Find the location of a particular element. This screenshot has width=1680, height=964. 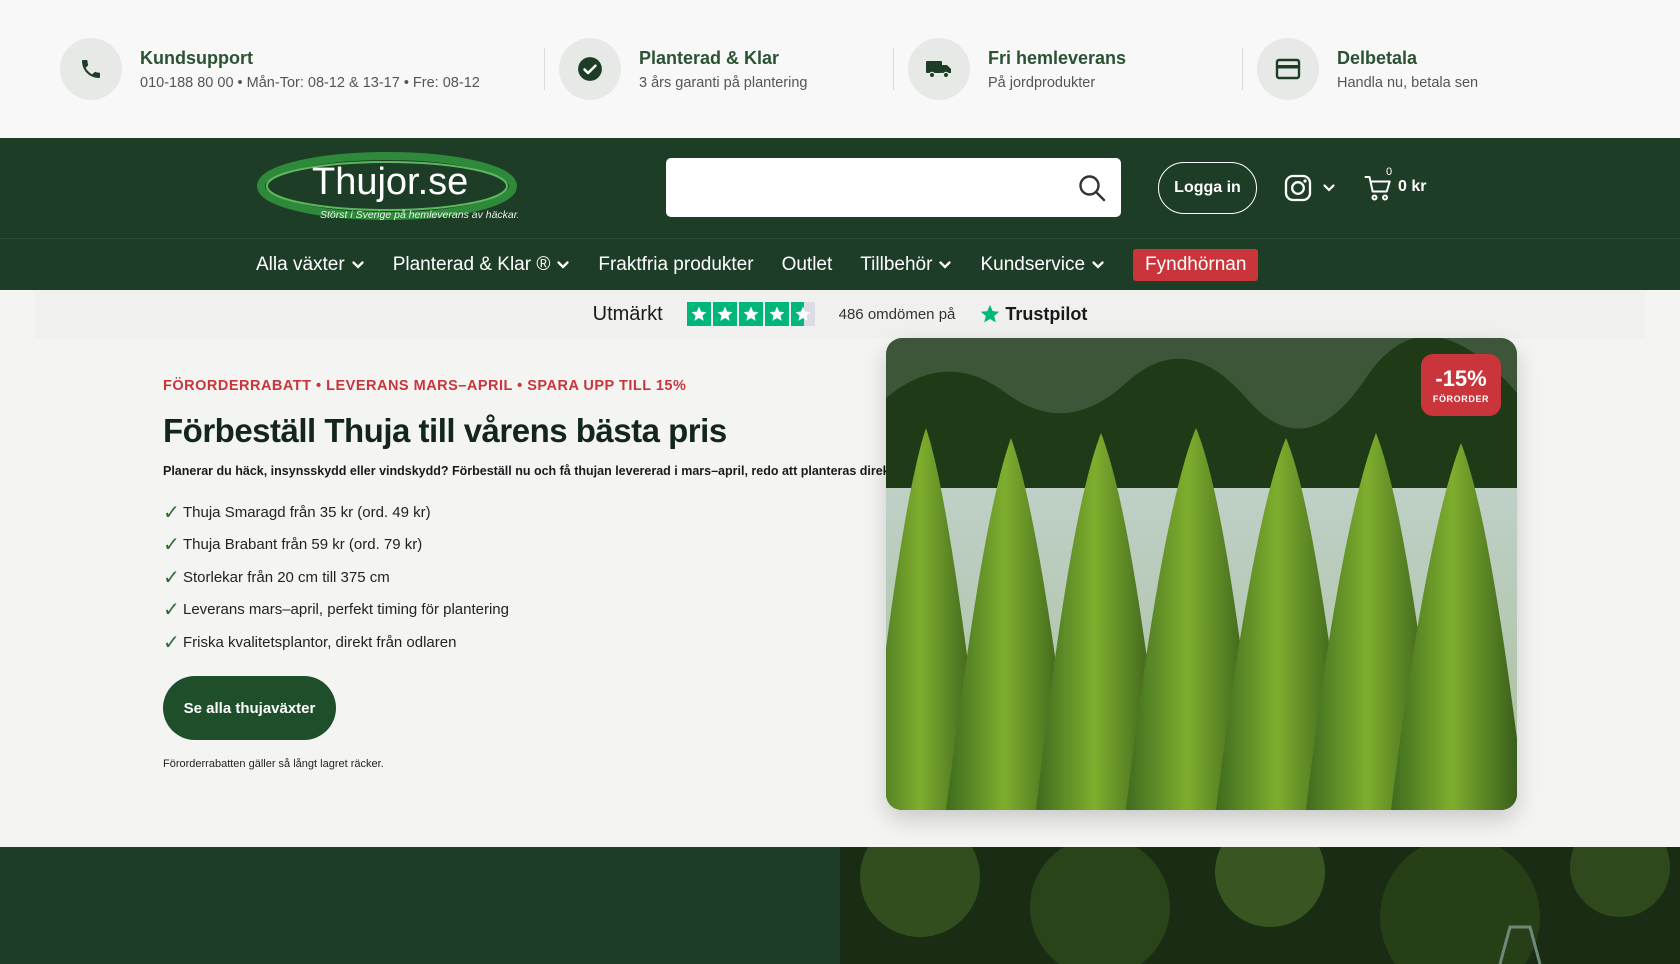

nav-item-label: Tillbehör is located at coordinates (896, 264).